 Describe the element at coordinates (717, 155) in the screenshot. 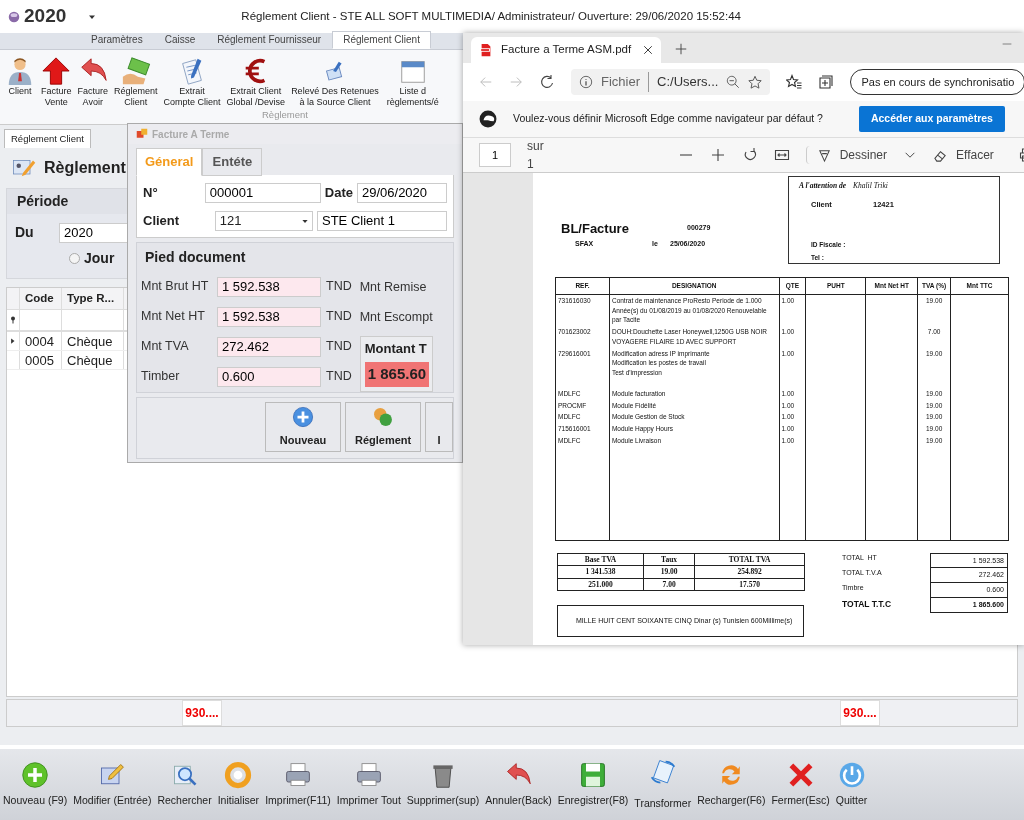

I see `zoom-in-icon` at that location.